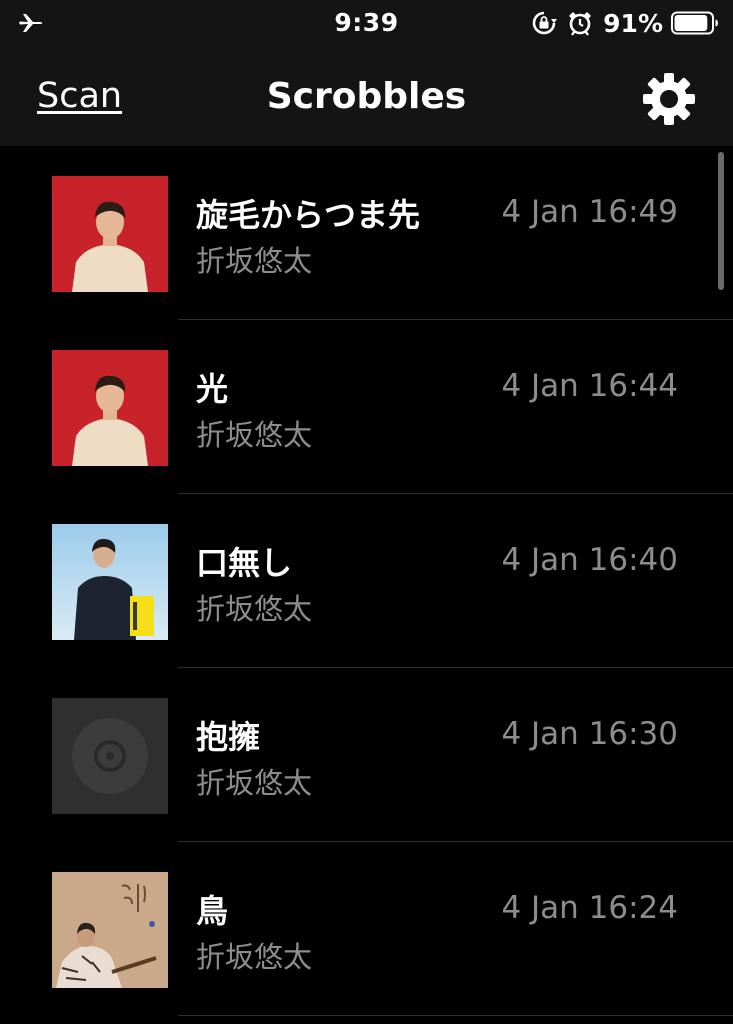 Image resolution: width=733 pixels, height=1024 pixels. Describe the element at coordinates (691, 23) in the screenshot. I see `battery-fill` at that location.